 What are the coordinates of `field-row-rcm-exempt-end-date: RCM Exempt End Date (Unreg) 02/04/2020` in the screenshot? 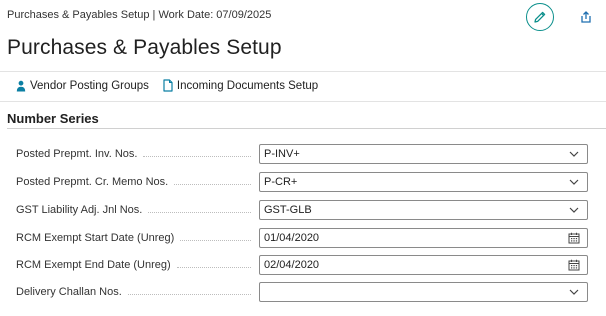 It's located at (303, 265).